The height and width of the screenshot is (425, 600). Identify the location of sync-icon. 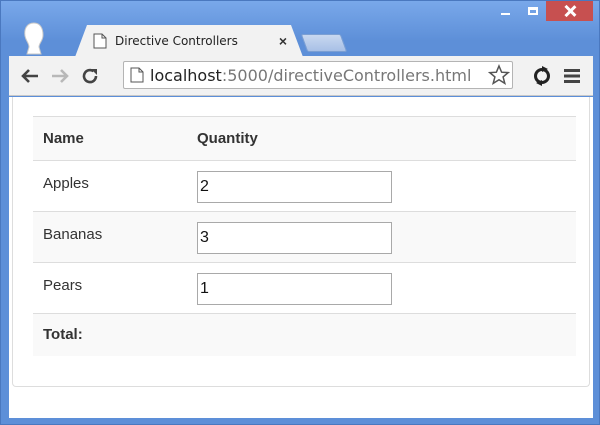
(542, 76).